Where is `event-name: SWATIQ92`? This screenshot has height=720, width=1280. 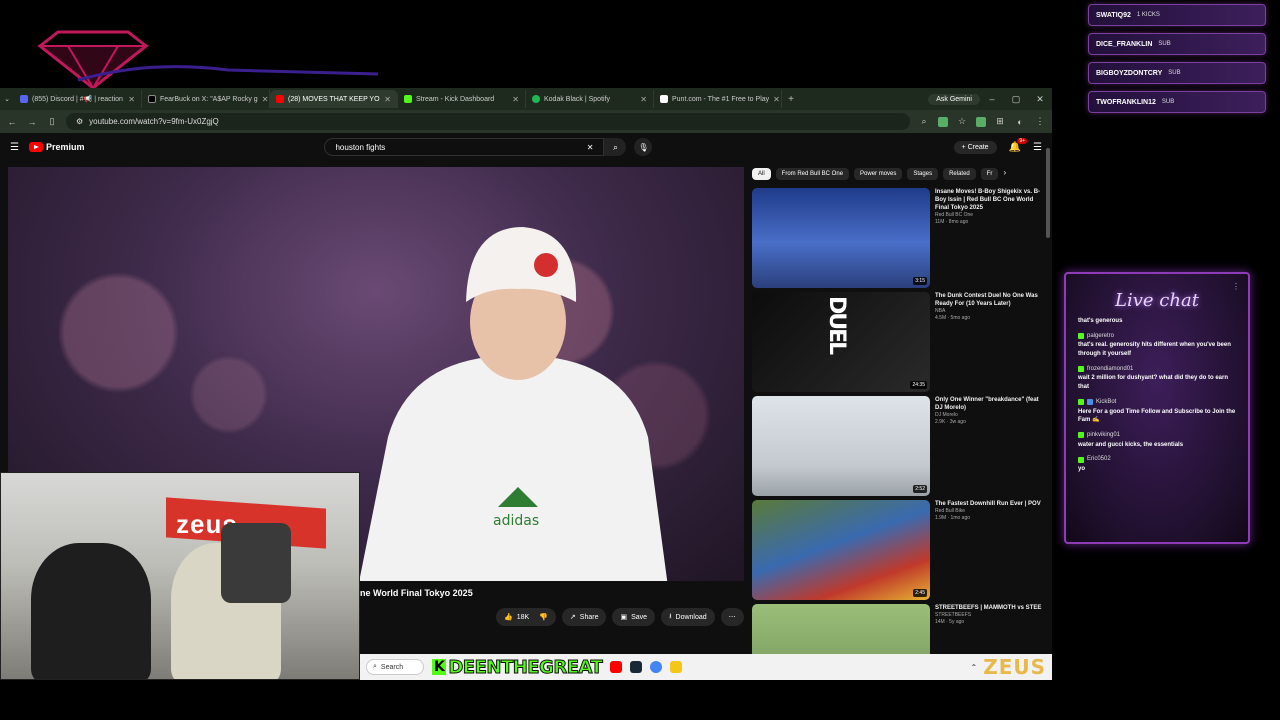
event-name: SWATIQ92 is located at coordinates (1113, 15).